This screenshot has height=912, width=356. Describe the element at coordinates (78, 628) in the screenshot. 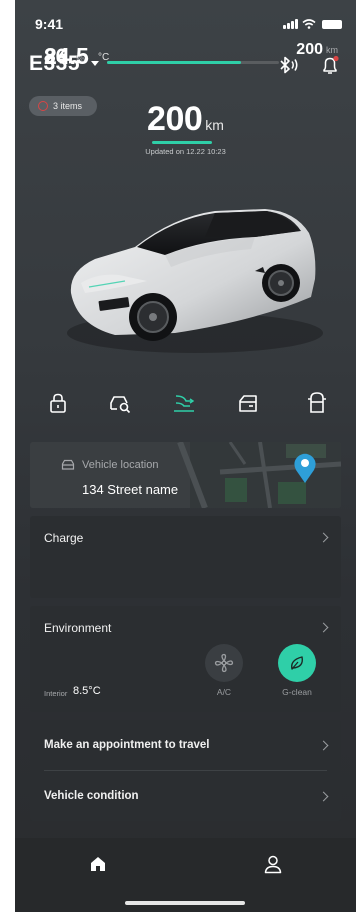

I see `environment-title: Environment` at that location.